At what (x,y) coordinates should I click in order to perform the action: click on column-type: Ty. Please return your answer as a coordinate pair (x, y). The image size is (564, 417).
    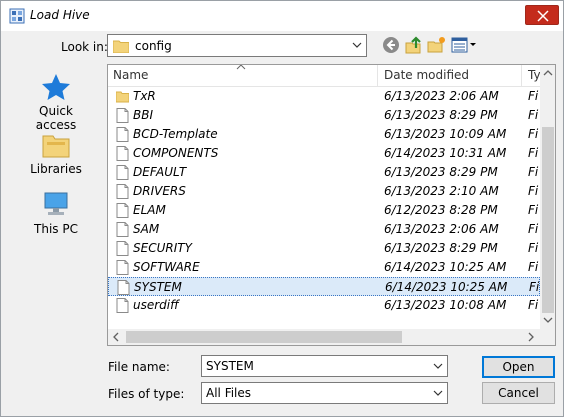
    Looking at the image, I should click on (534, 75).